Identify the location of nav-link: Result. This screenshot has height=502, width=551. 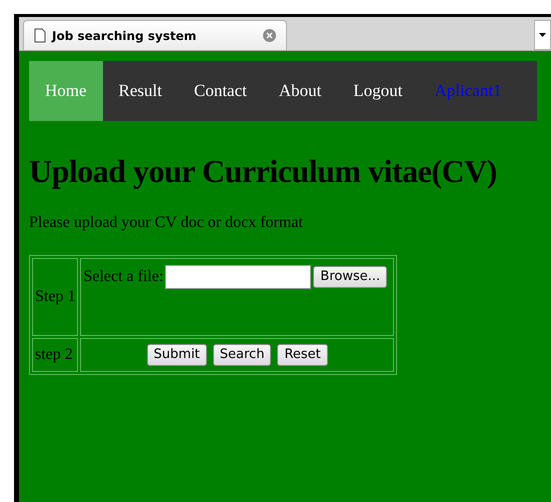
(140, 91).